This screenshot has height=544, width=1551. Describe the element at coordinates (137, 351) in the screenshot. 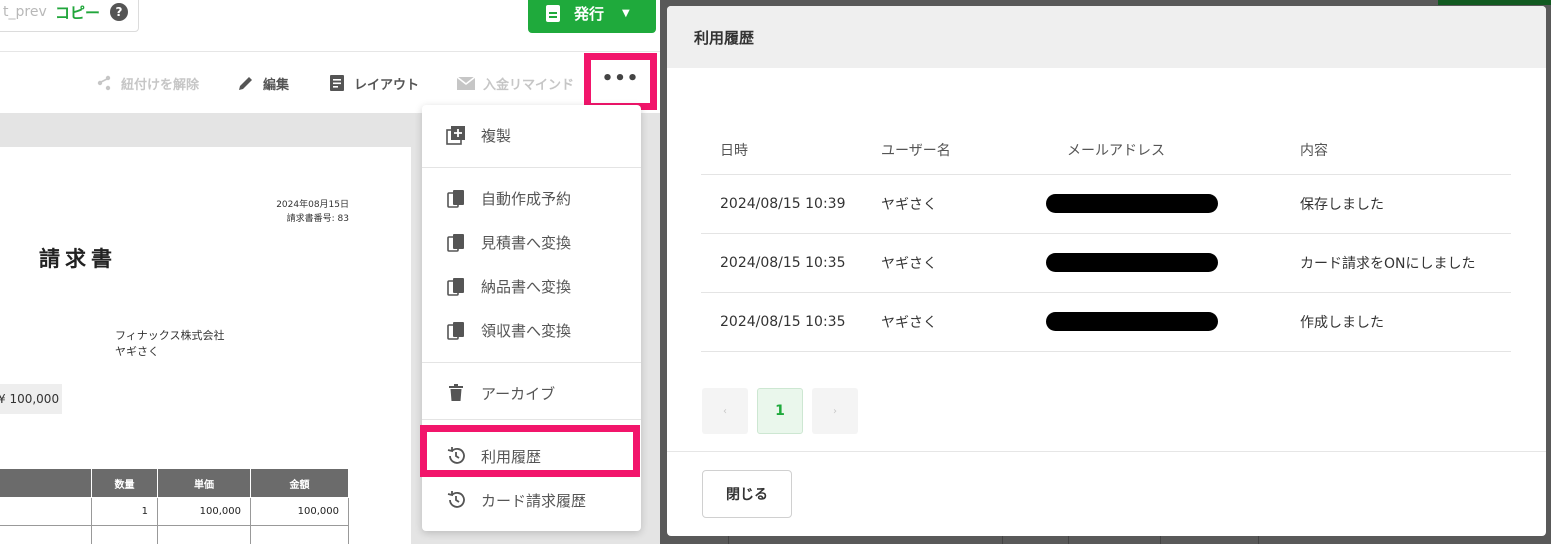

I see `person-name: ヤギさく` at that location.